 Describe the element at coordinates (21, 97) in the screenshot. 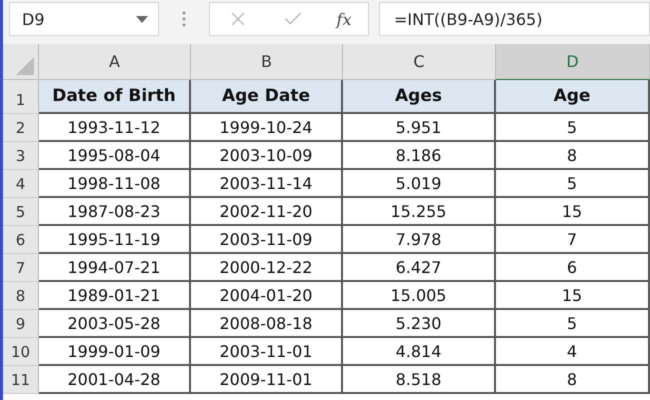

I see `row-number: 1` at that location.